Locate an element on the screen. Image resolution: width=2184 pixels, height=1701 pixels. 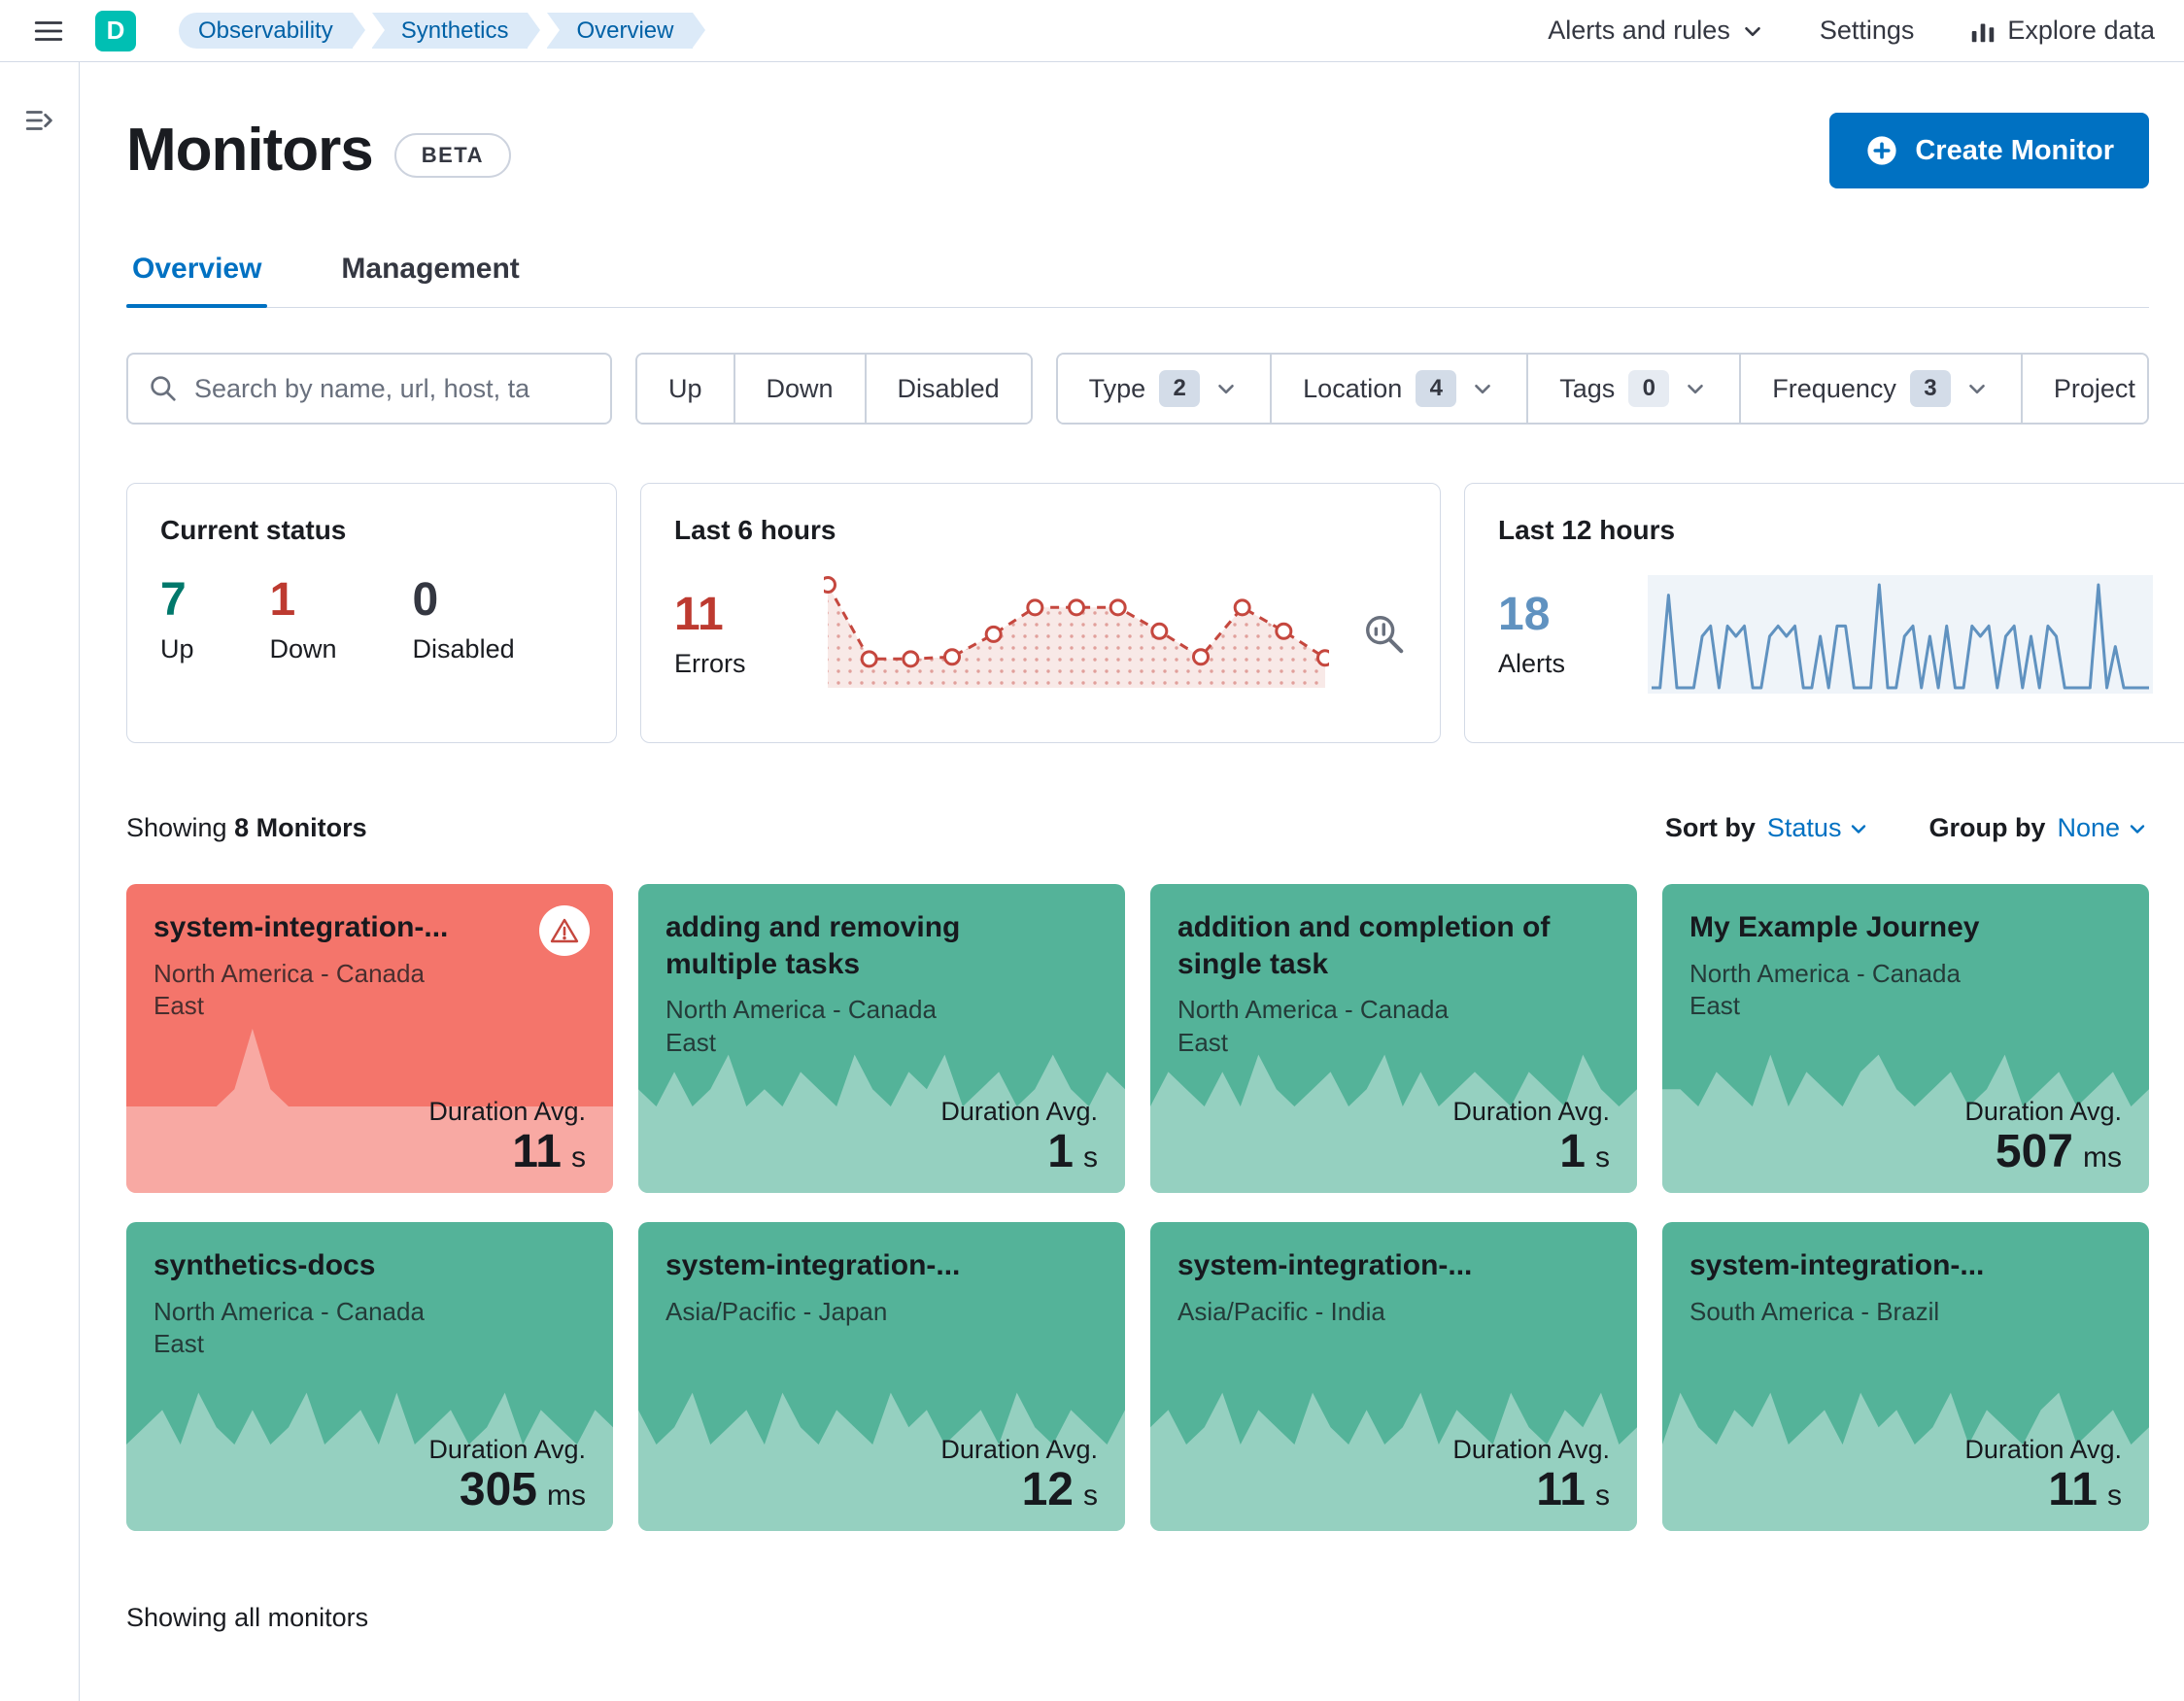
monitor-title: synthetics-docs is located at coordinates (265, 1265).